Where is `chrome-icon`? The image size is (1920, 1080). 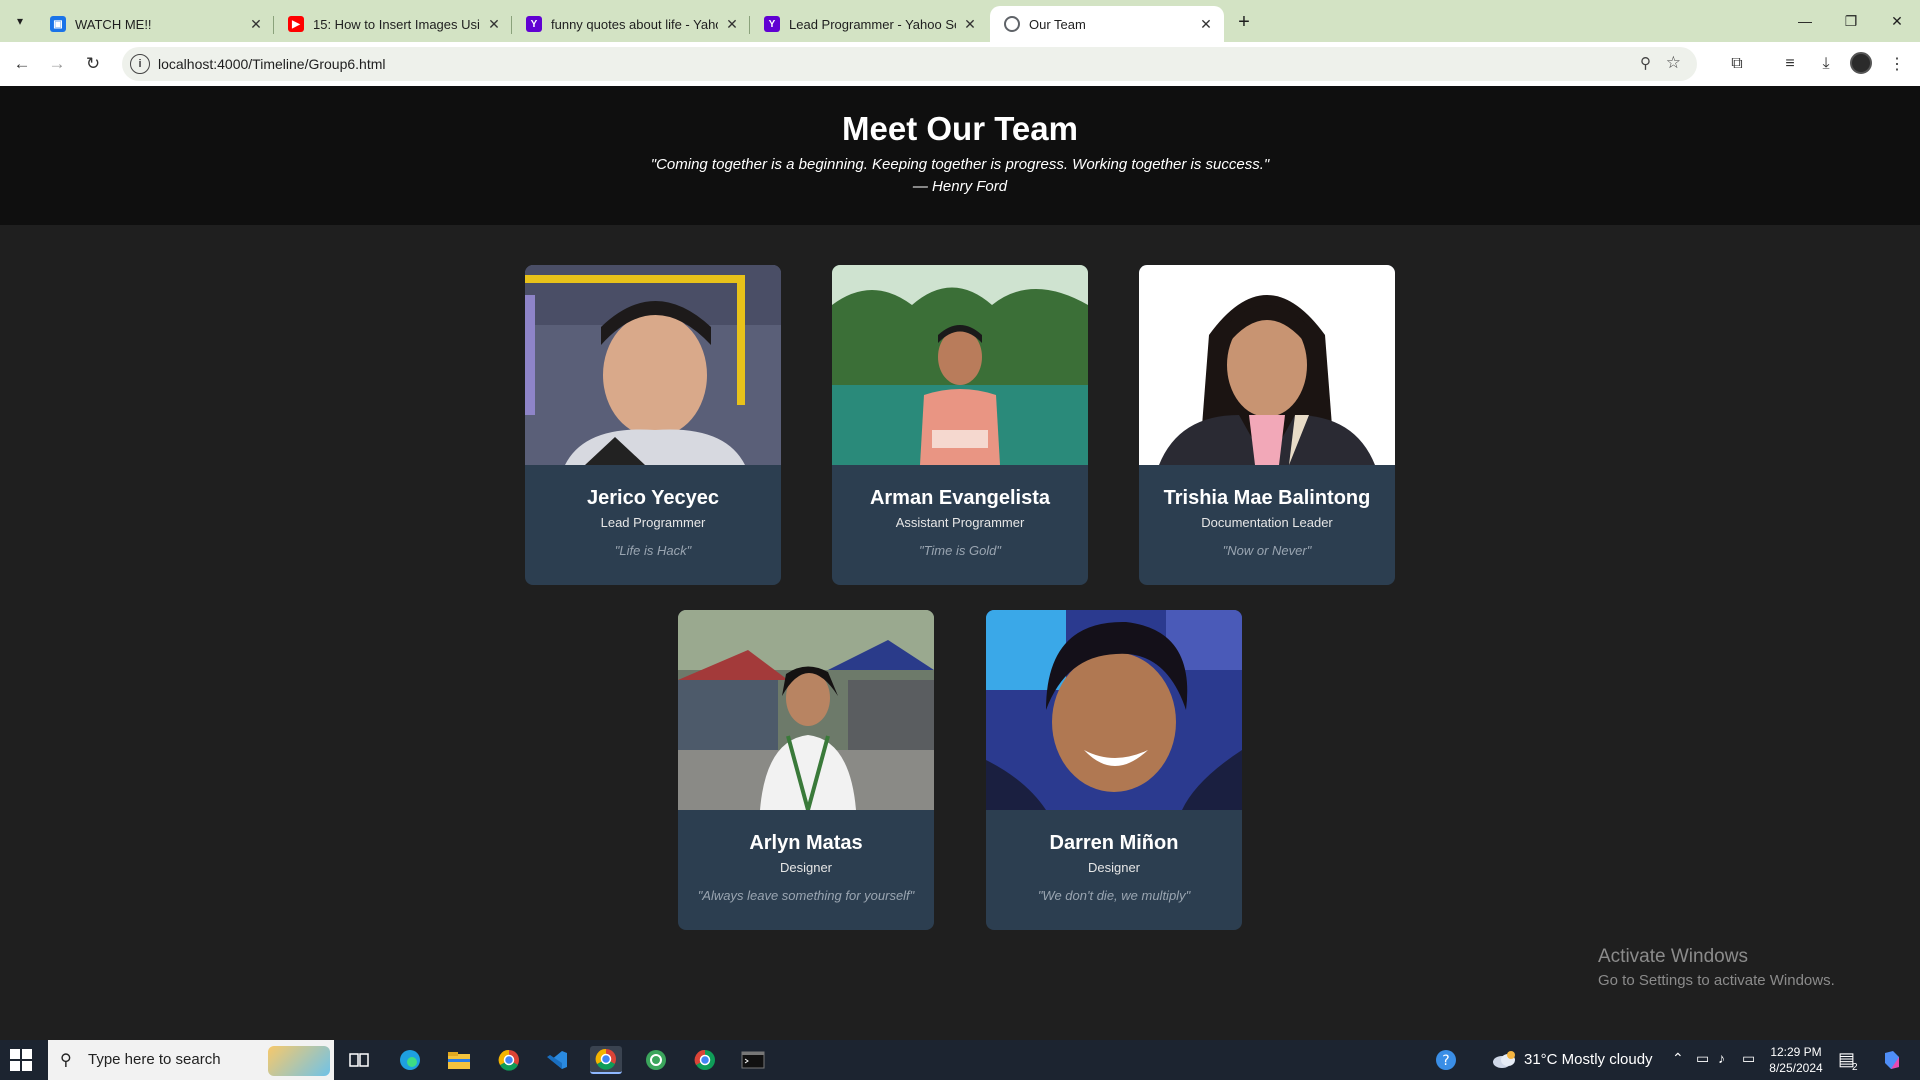 chrome-icon is located at coordinates (509, 1060).